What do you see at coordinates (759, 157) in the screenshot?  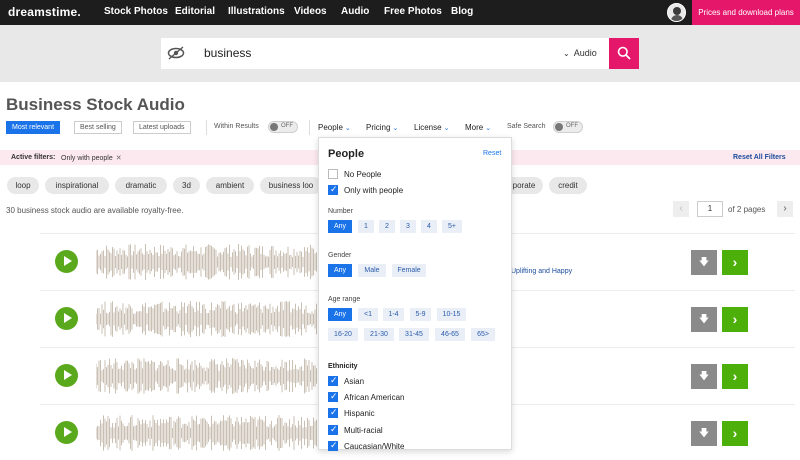 I see `reset-all-filters-link: Reset All Filters` at bounding box center [759, 157].